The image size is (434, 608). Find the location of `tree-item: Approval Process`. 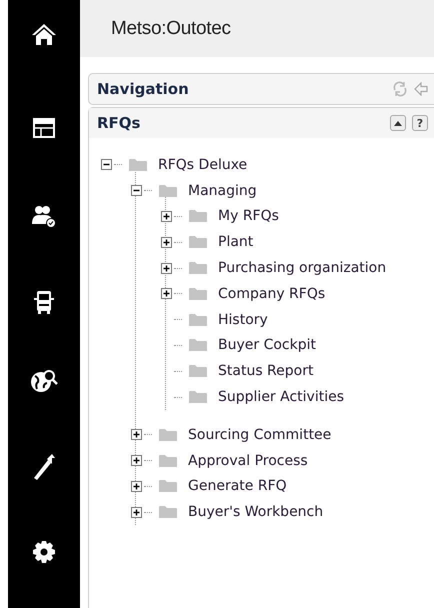

tree-item: Approval Process is located at coordinates (248, 460).